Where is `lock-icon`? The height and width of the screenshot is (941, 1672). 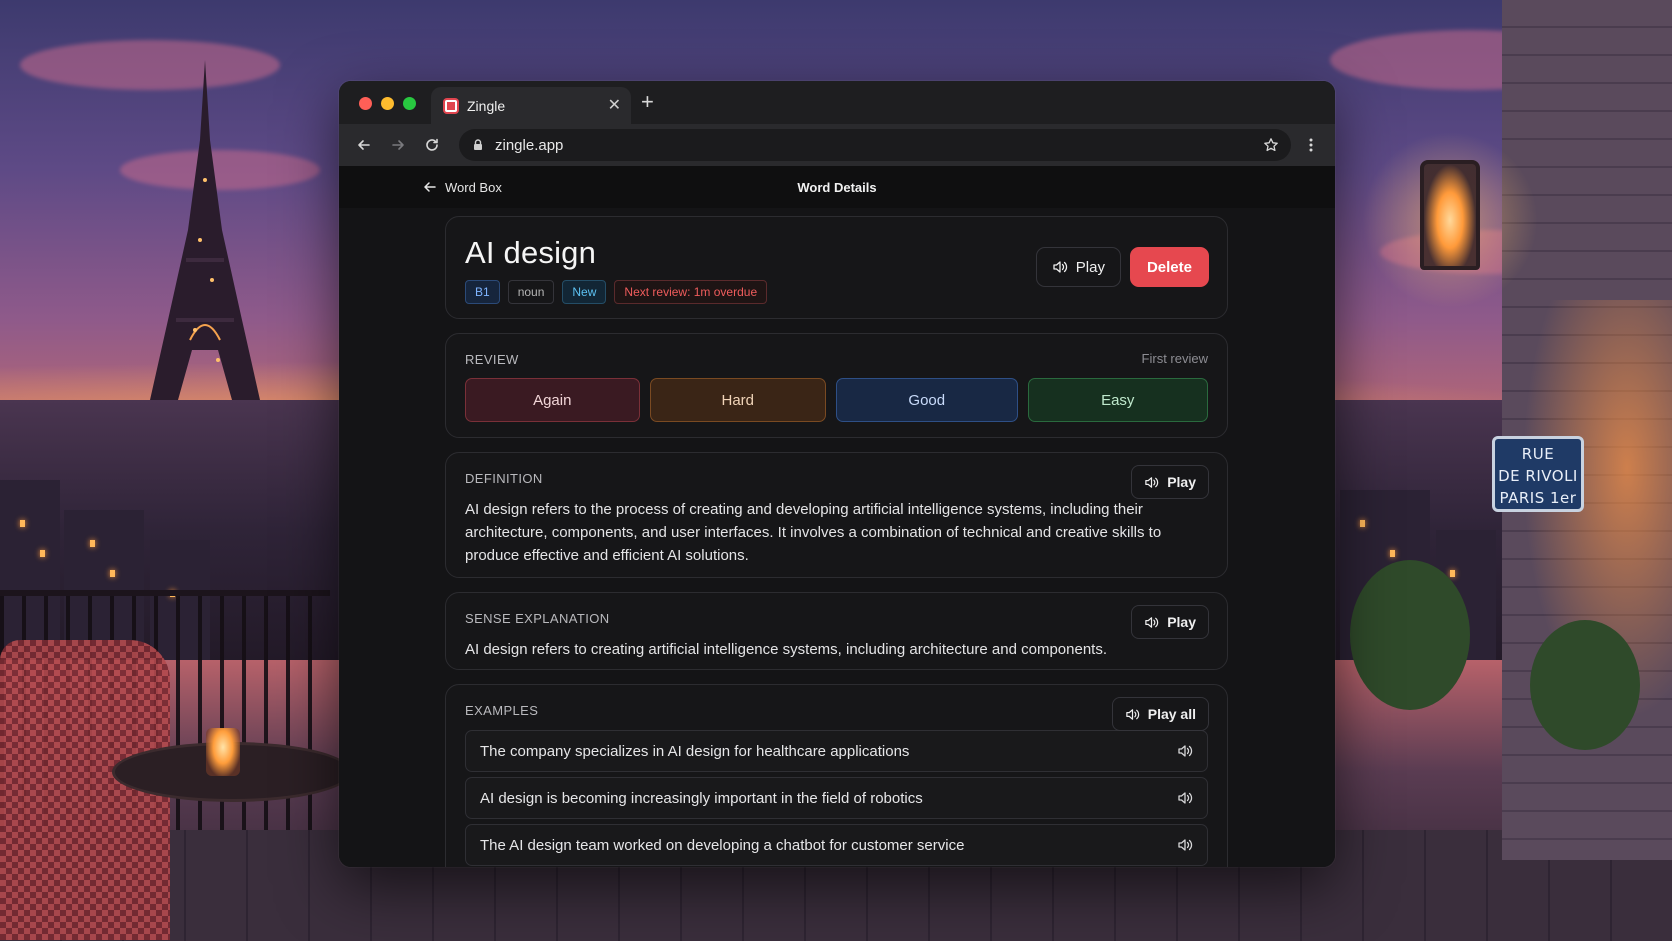 lock-icon is located at coordinates (478, 144).